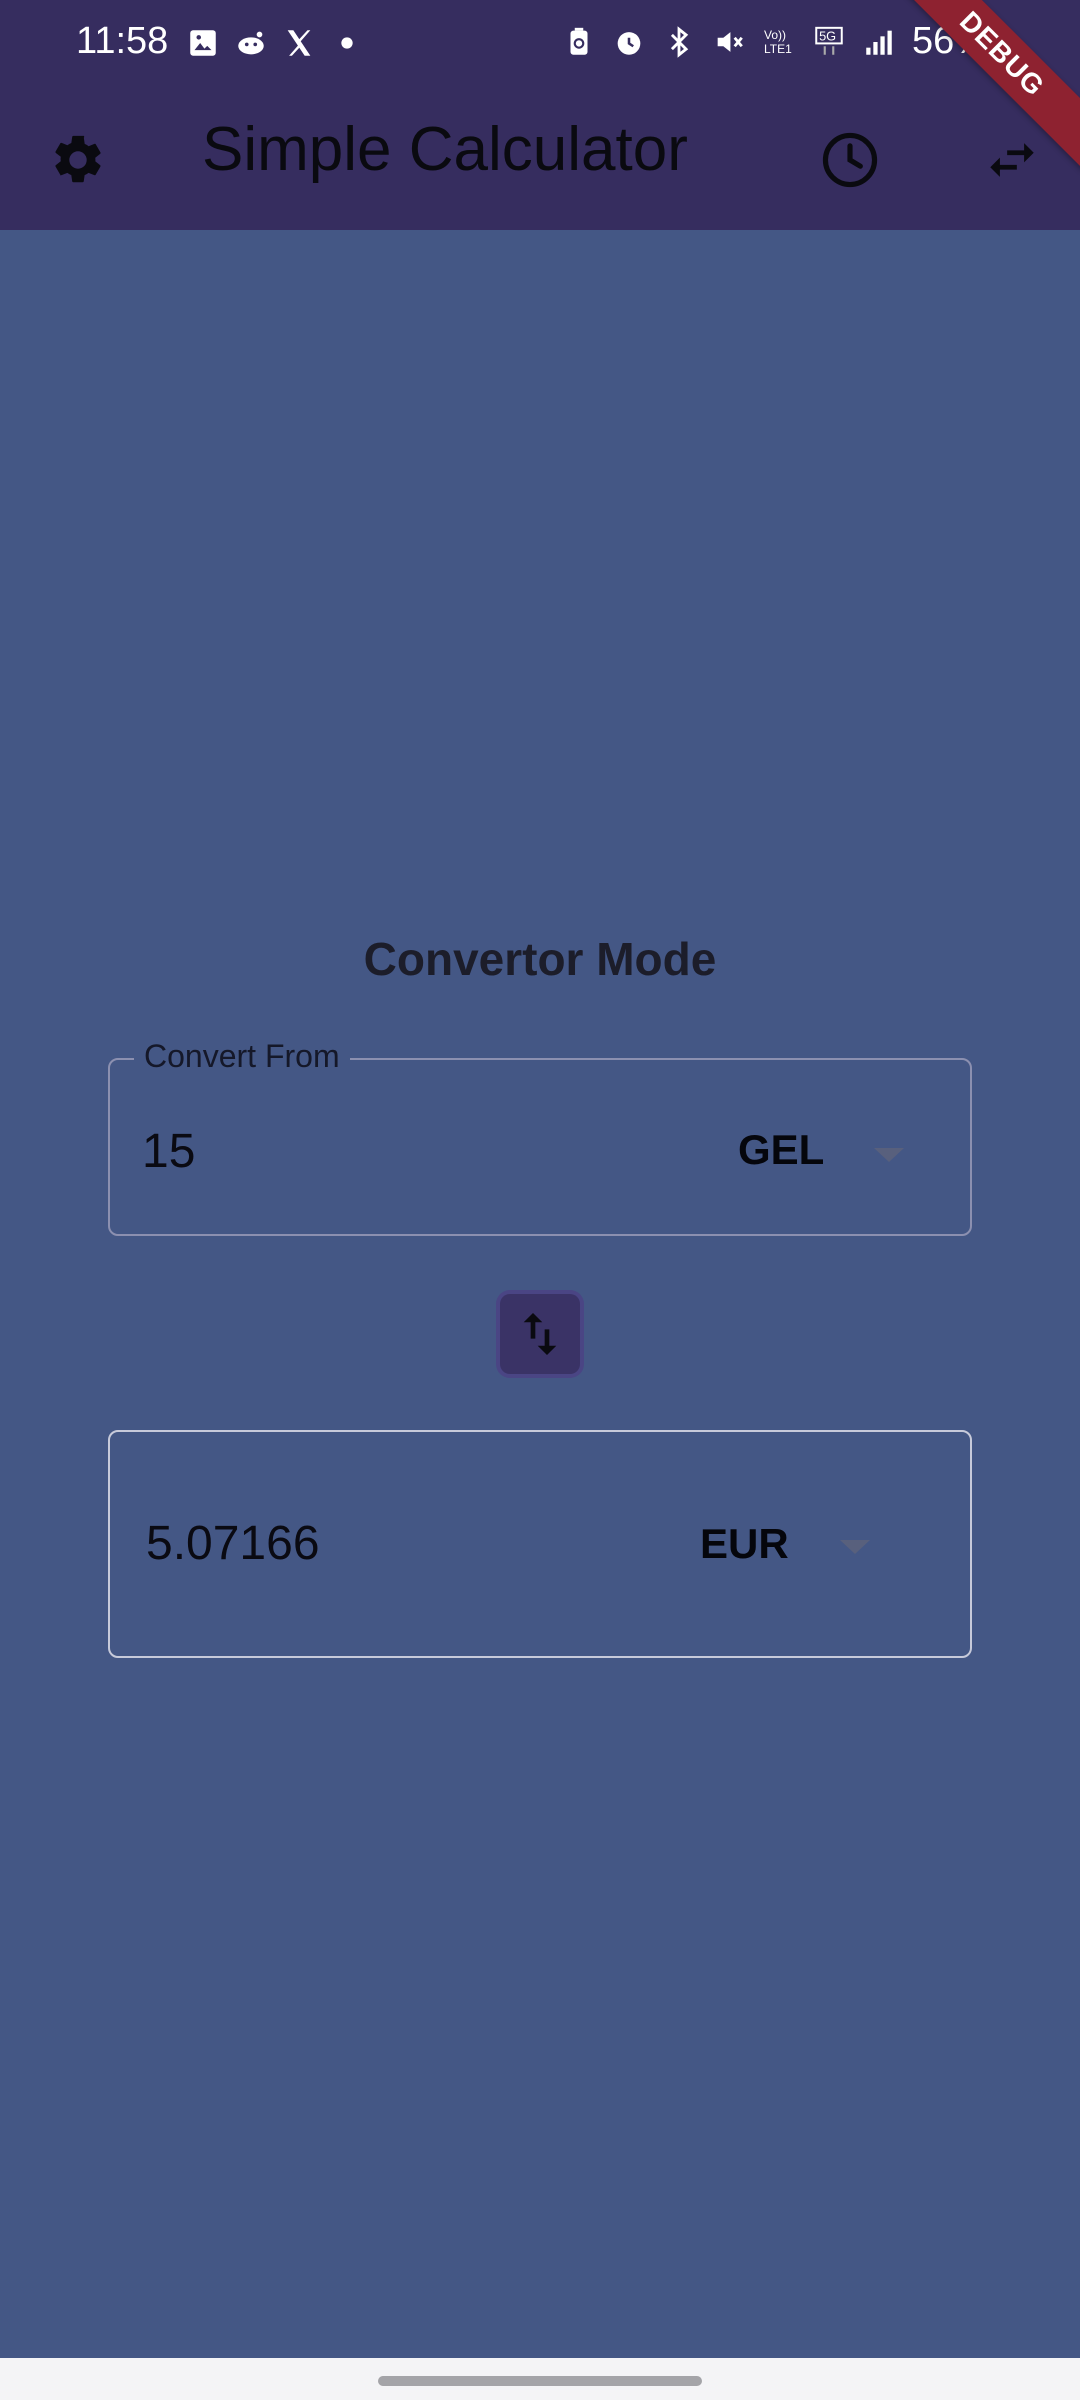 This screenshot has width=1080, height=2400. What do you see at coordinates (679, 41) in the screenshot?
I see `bluetooth-icon` at bounding box center [679, 41].